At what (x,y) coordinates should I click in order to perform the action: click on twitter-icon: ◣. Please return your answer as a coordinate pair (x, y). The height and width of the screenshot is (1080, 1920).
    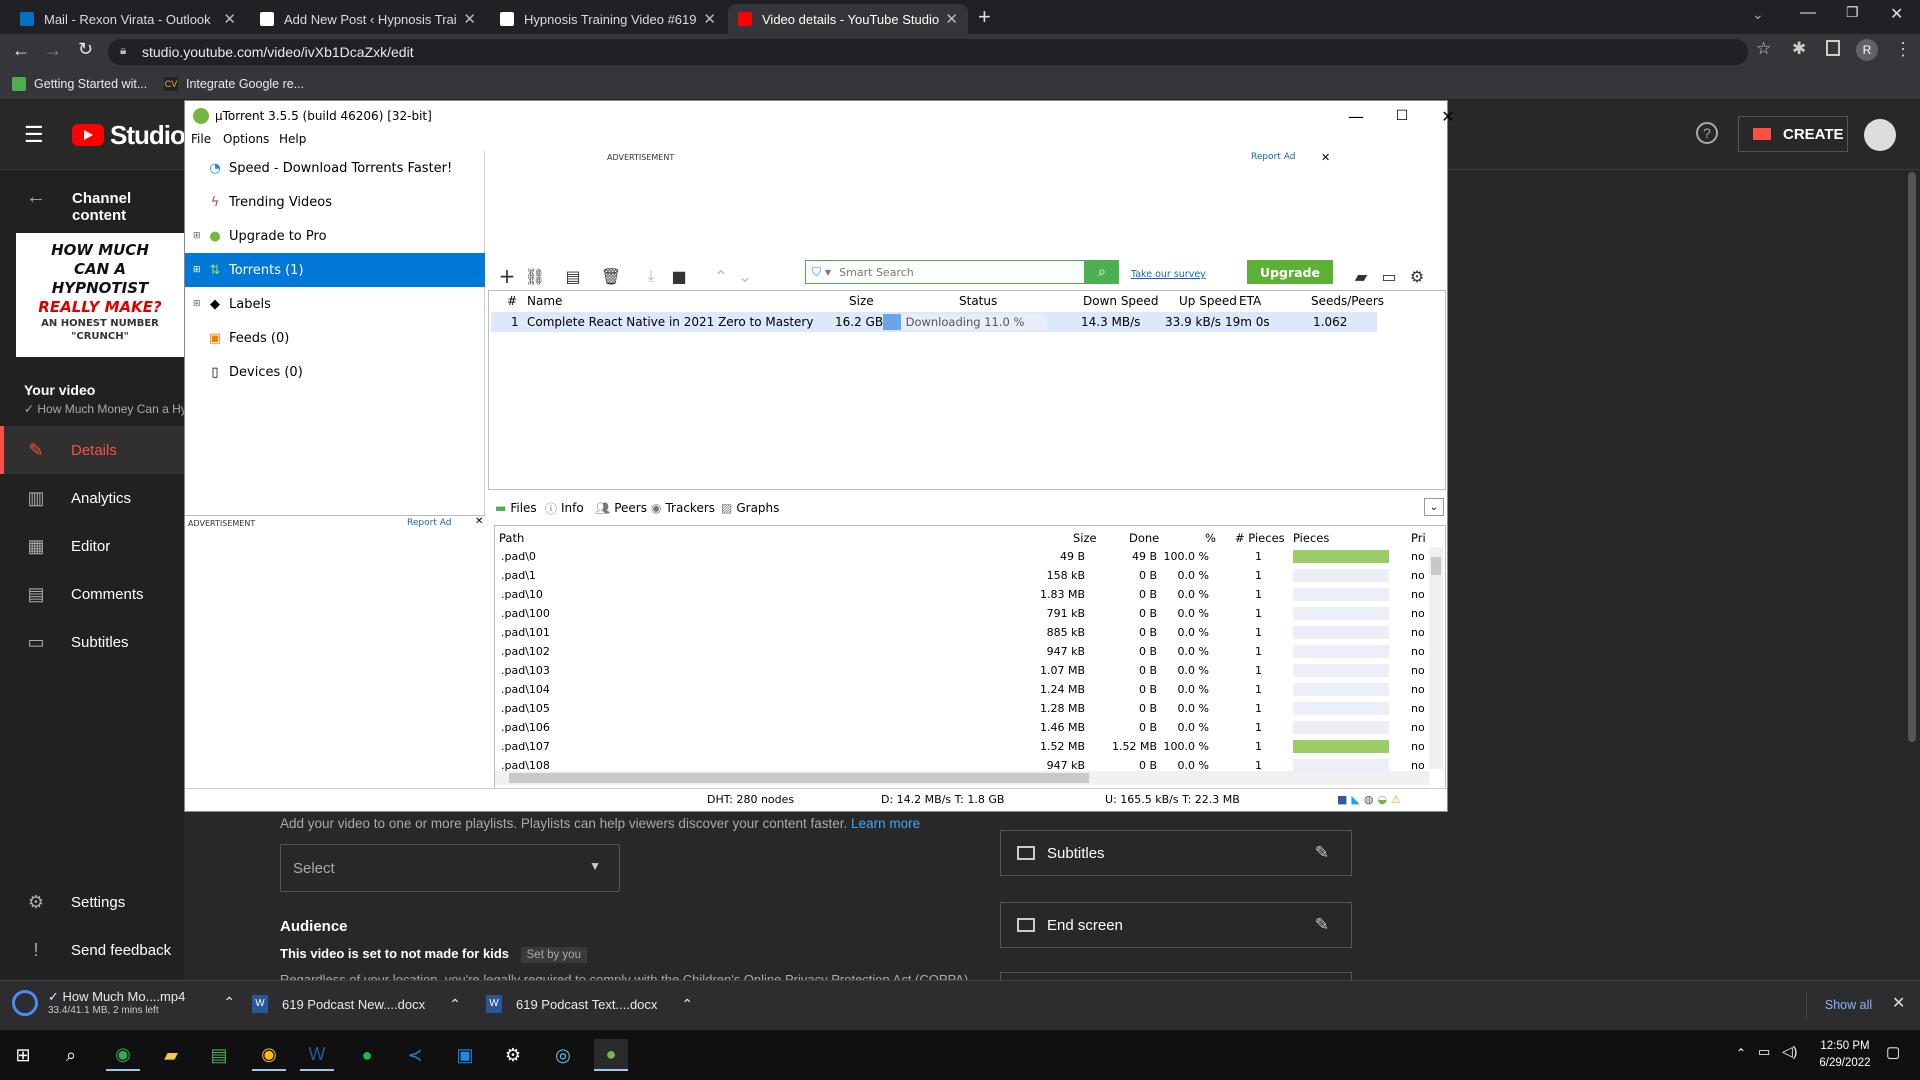
    Looking at the image, I should click on (1355, 799).